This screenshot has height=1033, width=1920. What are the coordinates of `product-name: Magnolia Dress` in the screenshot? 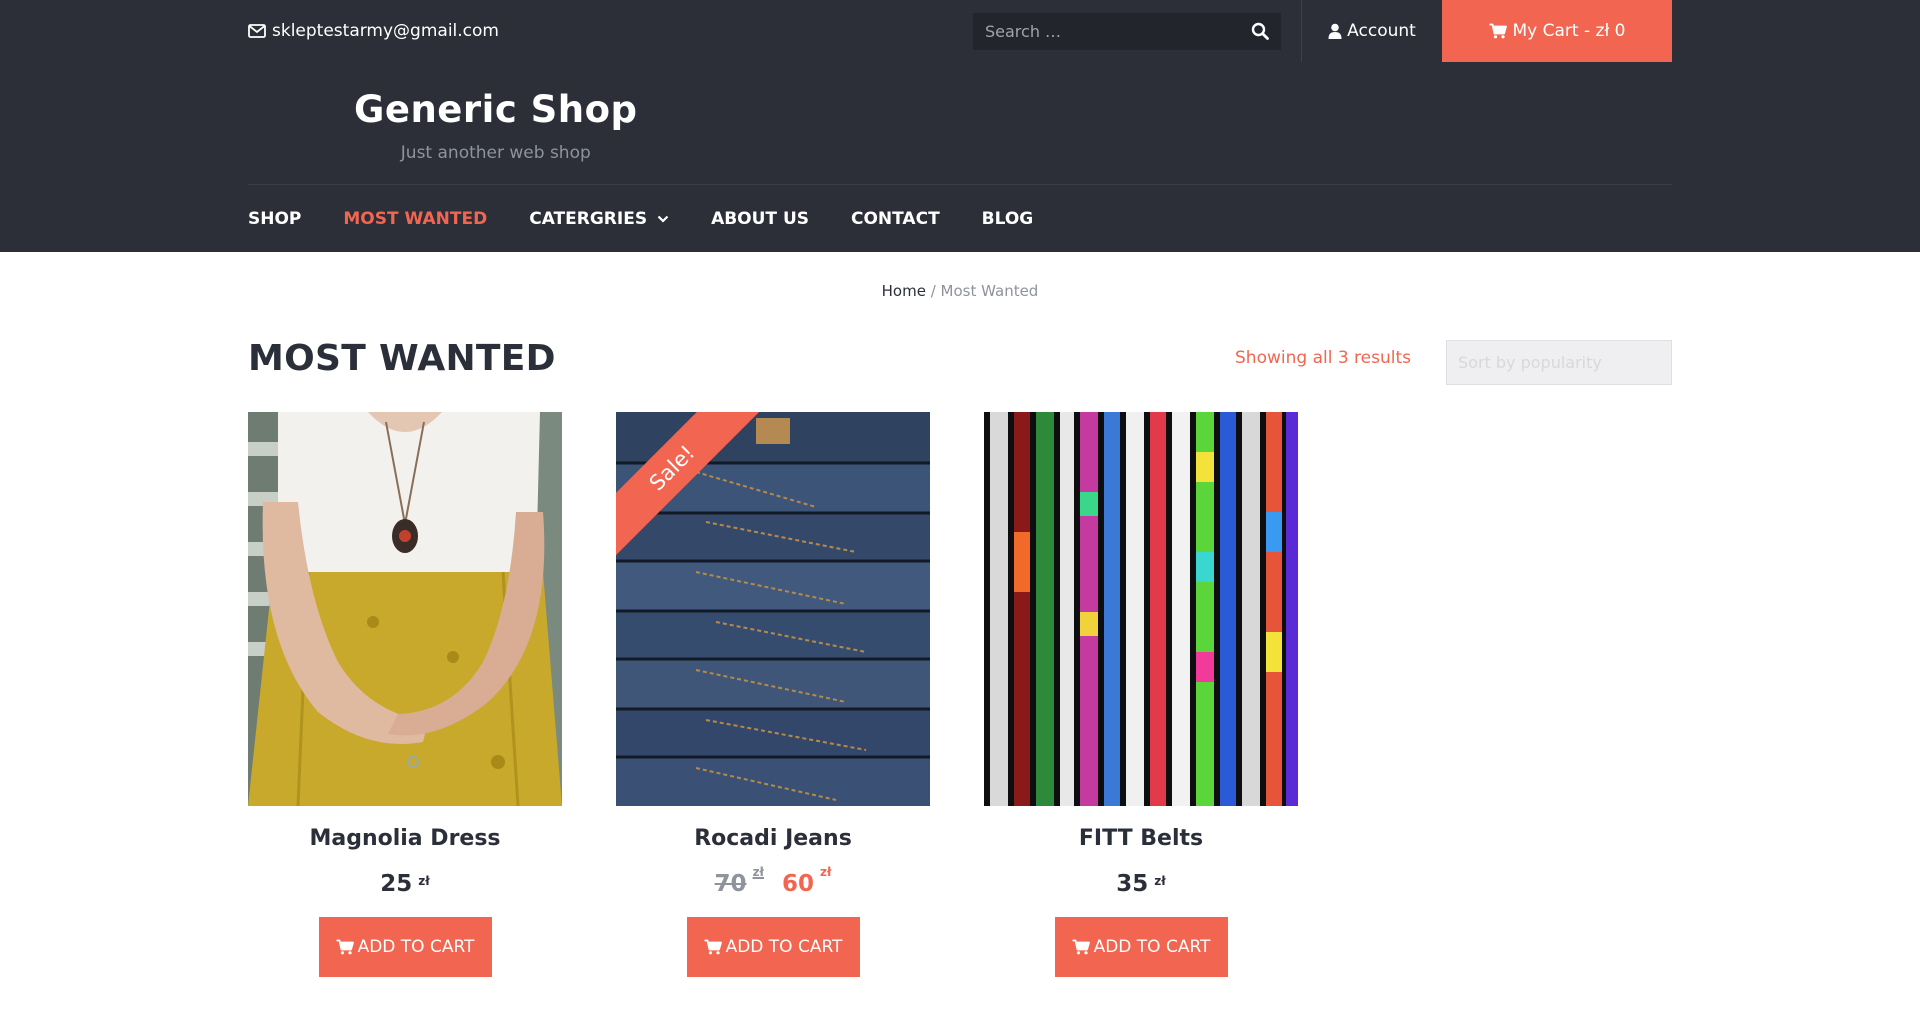 It's located at (405, 838).